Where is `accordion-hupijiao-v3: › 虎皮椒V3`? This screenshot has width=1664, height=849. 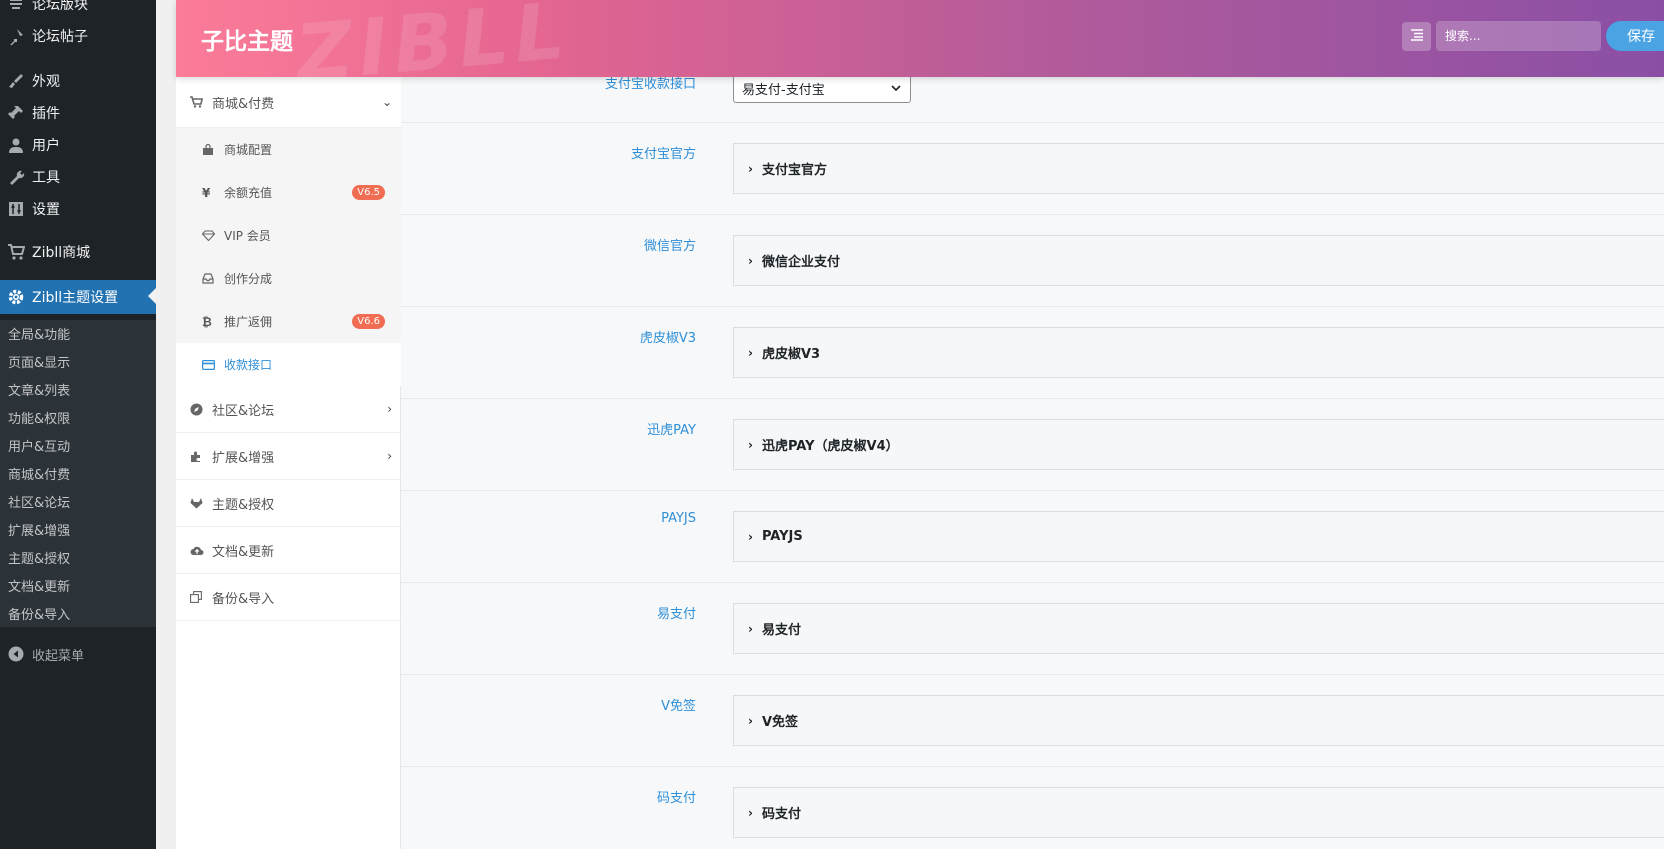
accordion-hupijiao-v3: › 虎皮椒V3 is located at coordinates (1198, 352).